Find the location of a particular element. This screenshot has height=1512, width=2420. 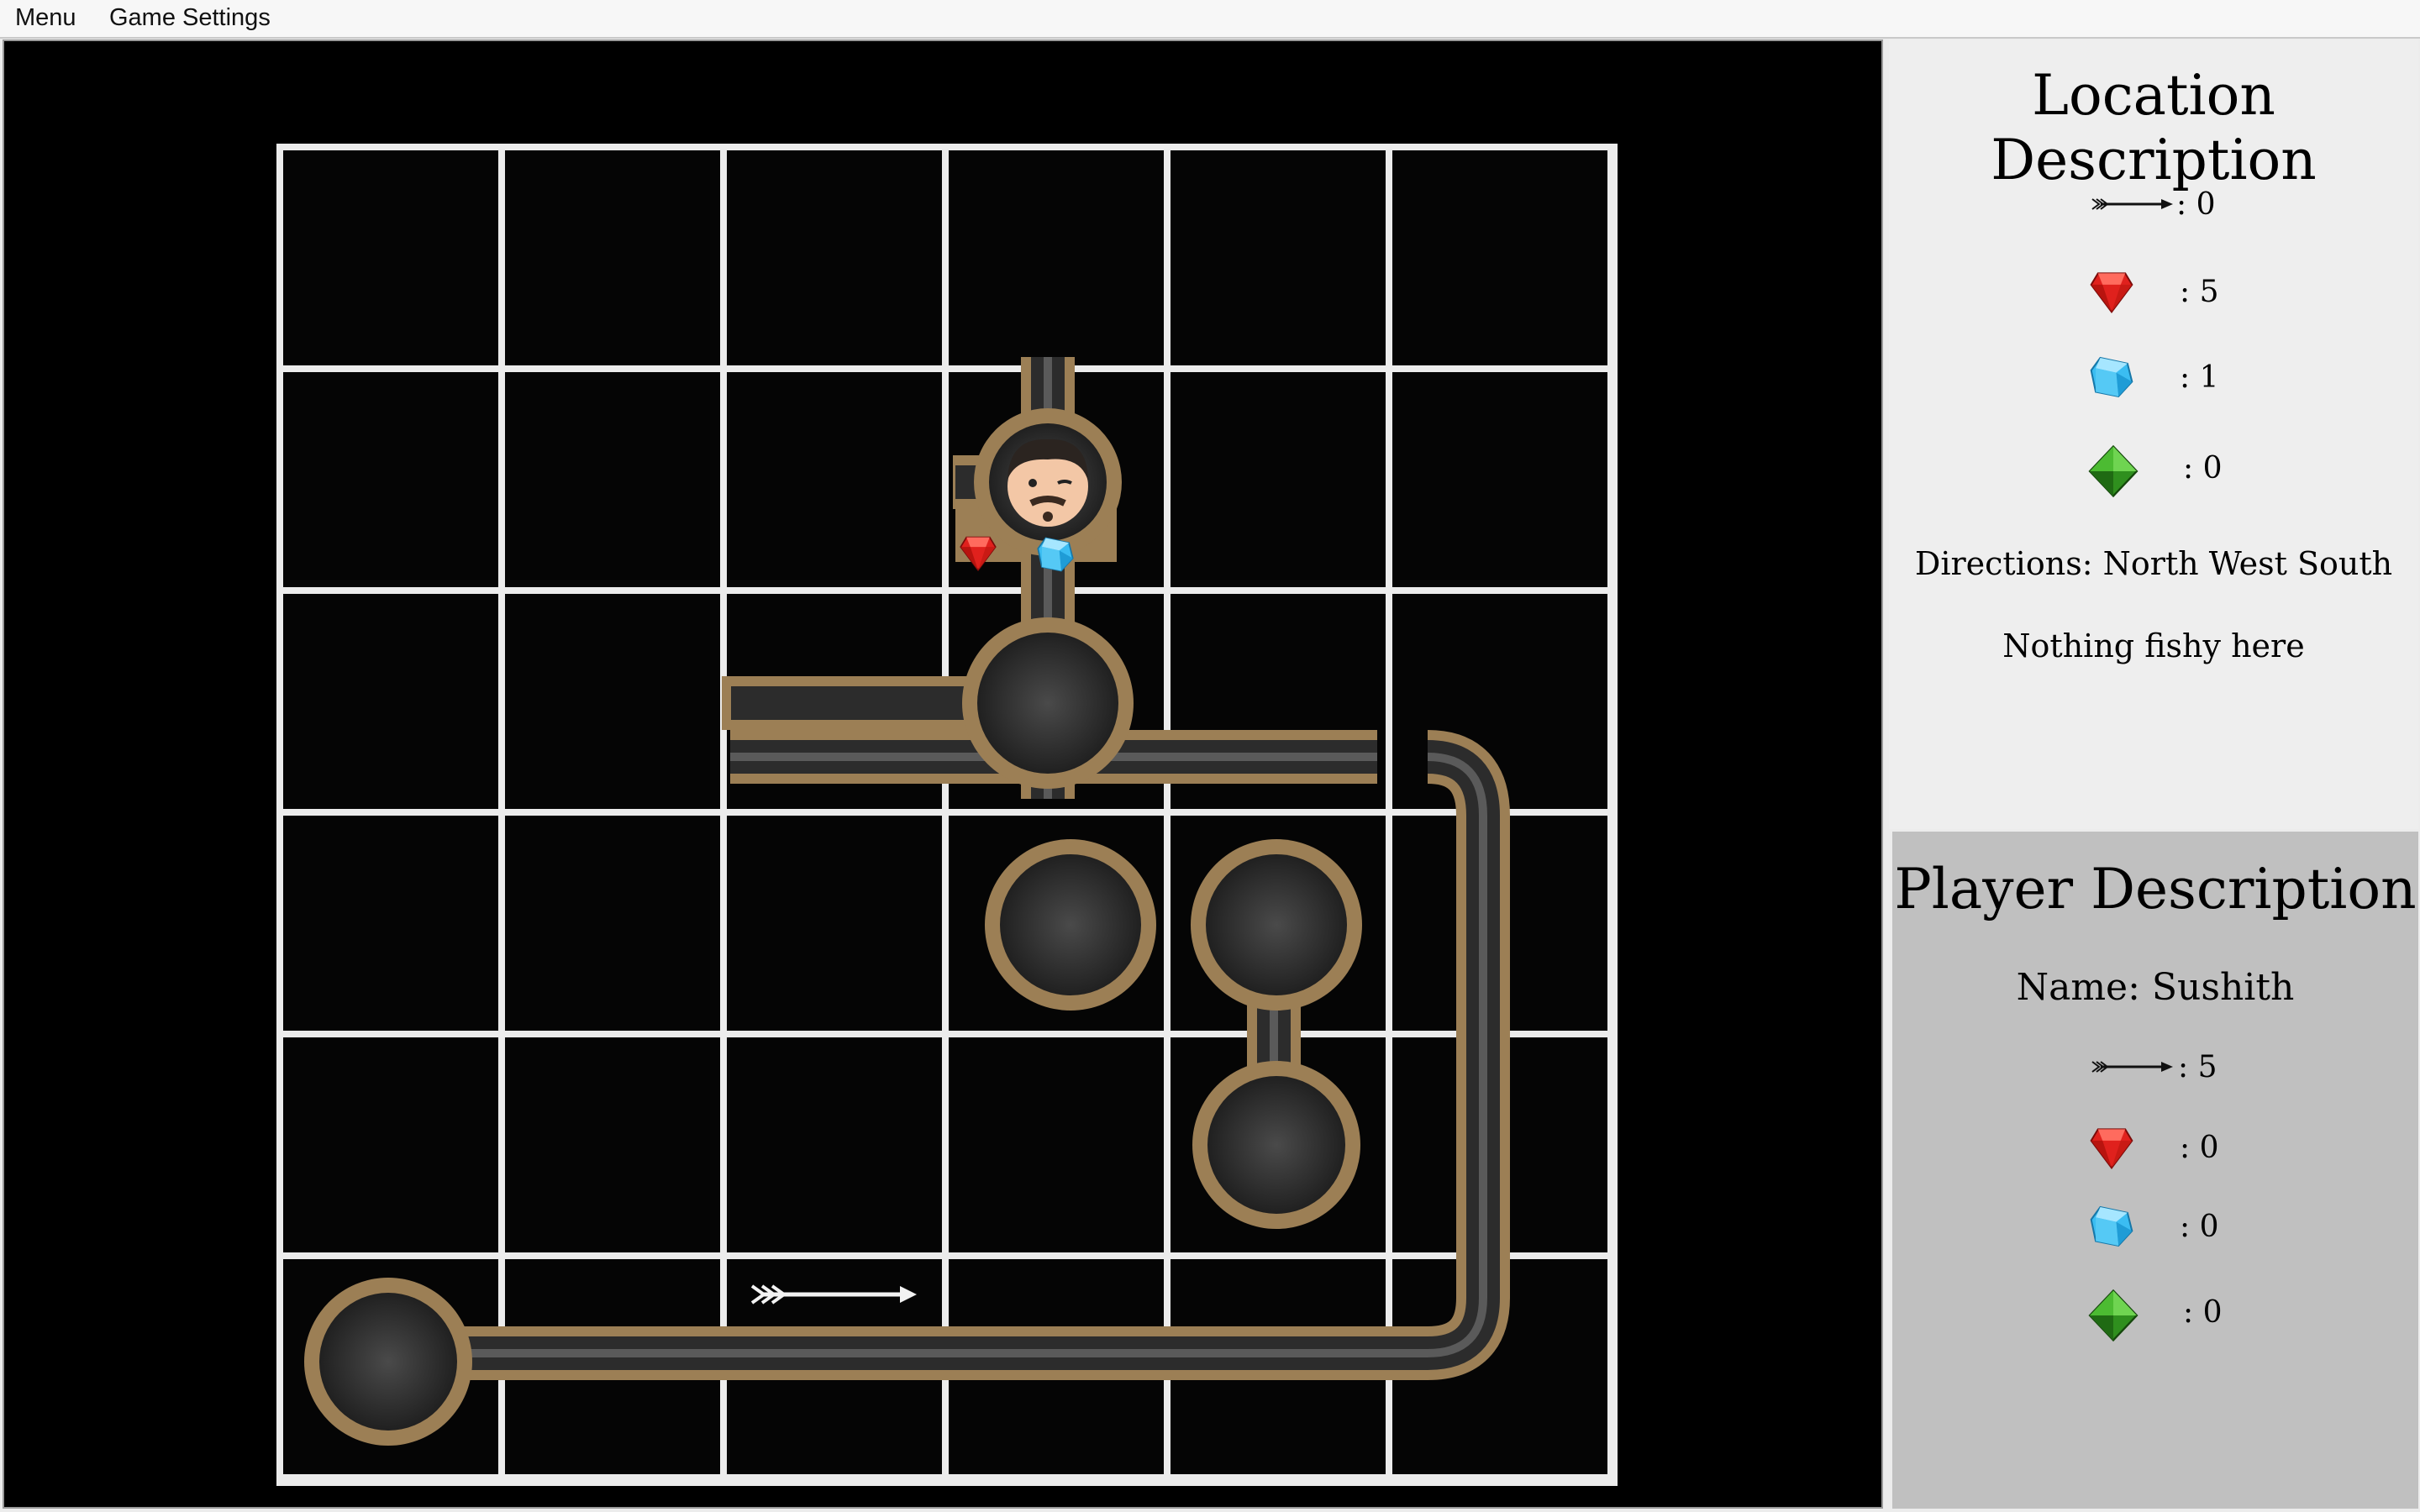

player-arrow-count: : 5 is located at coordinates (2155, 1079).